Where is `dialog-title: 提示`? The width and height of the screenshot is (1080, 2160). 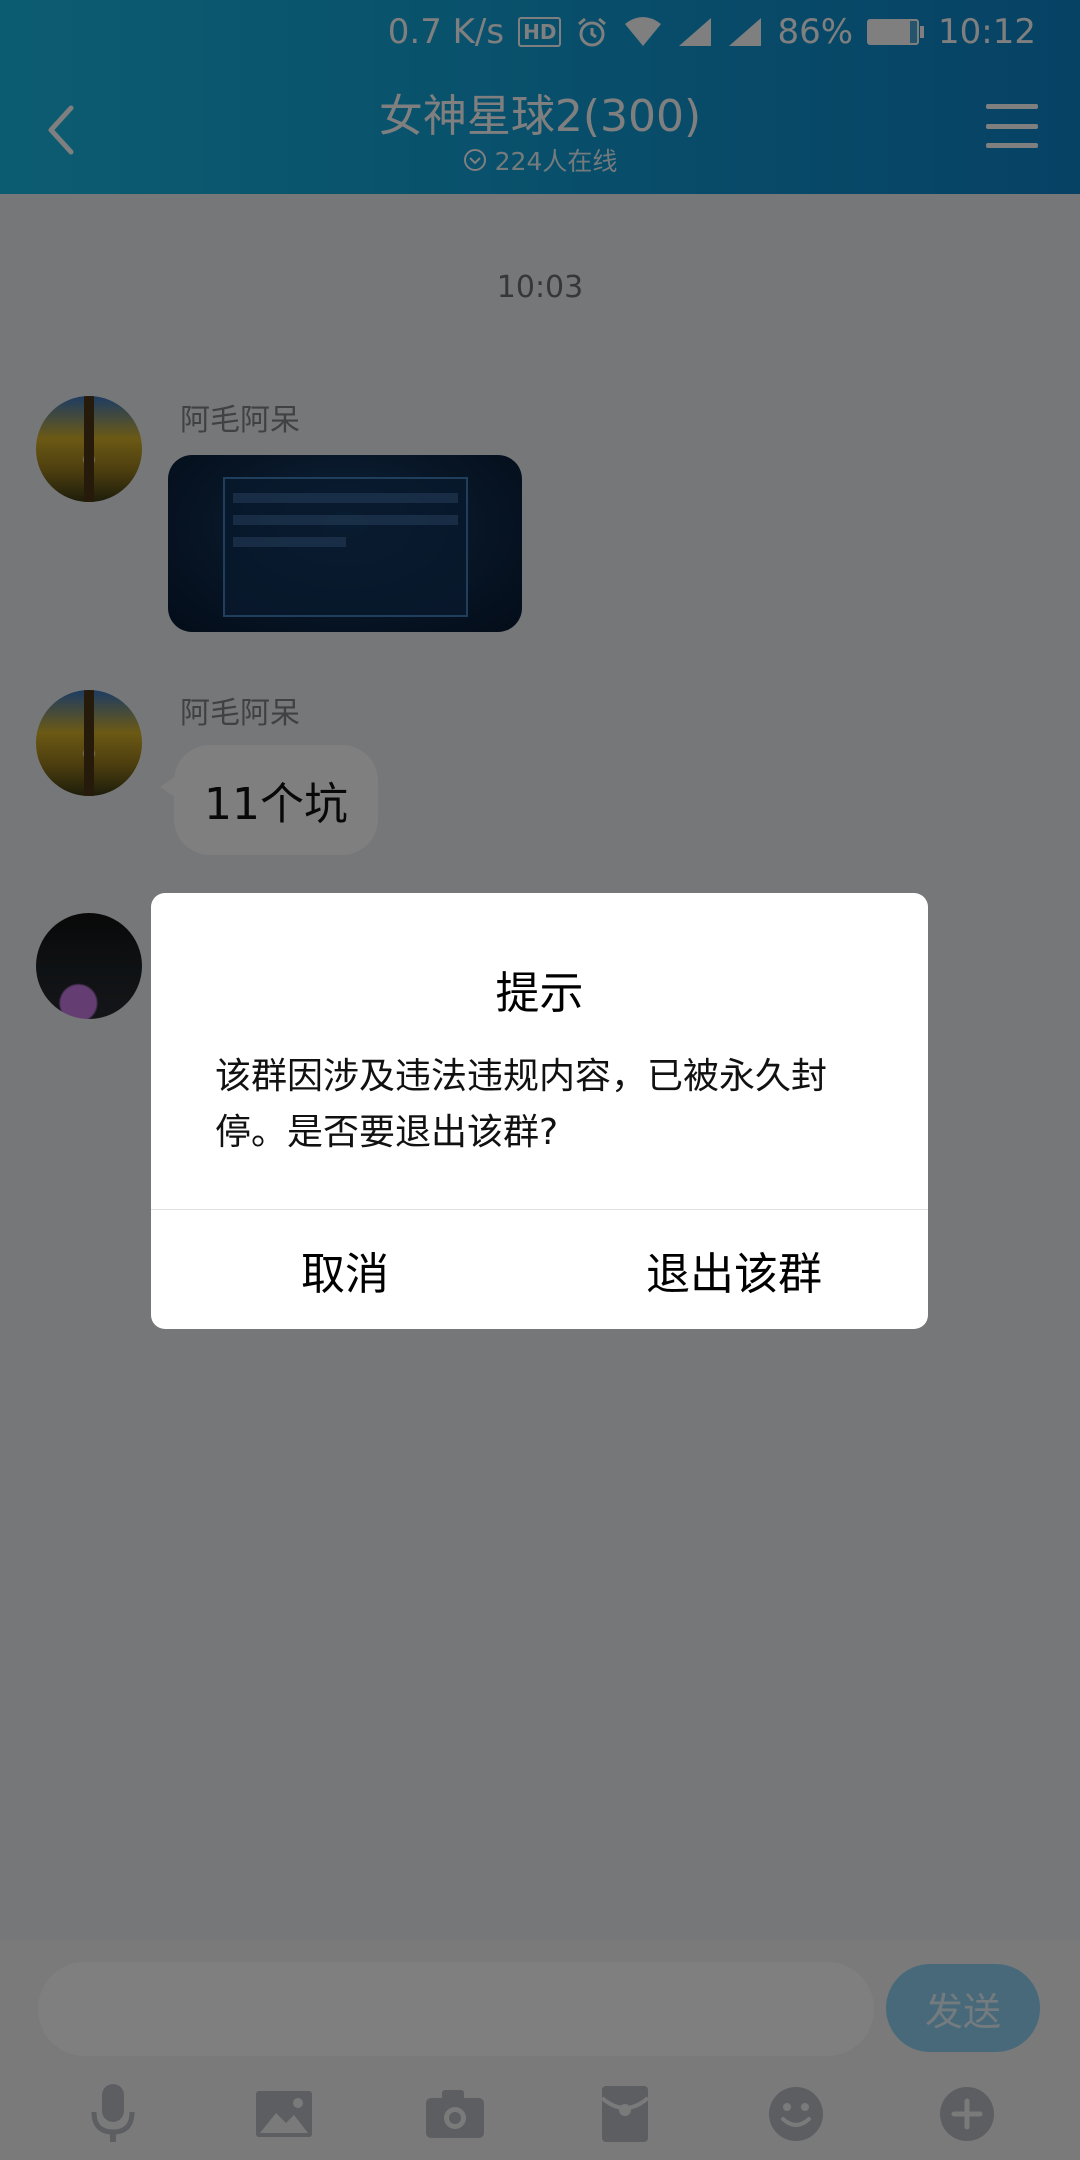
dialog-title: 提示 is located at coordinates (539, 993).